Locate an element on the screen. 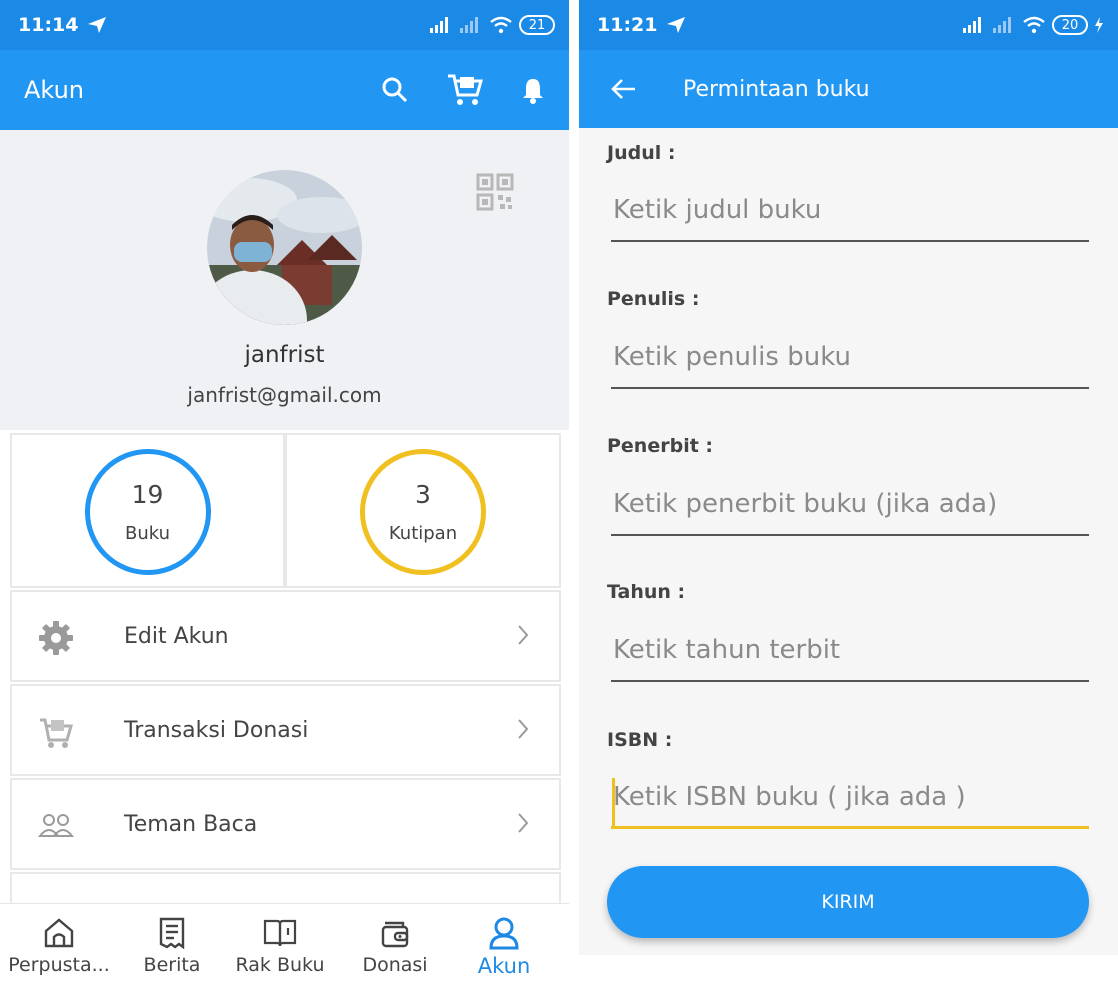 This screenshot has height=985, width=1118. stat-label: Kutipan is located at coordinates (423, 533).